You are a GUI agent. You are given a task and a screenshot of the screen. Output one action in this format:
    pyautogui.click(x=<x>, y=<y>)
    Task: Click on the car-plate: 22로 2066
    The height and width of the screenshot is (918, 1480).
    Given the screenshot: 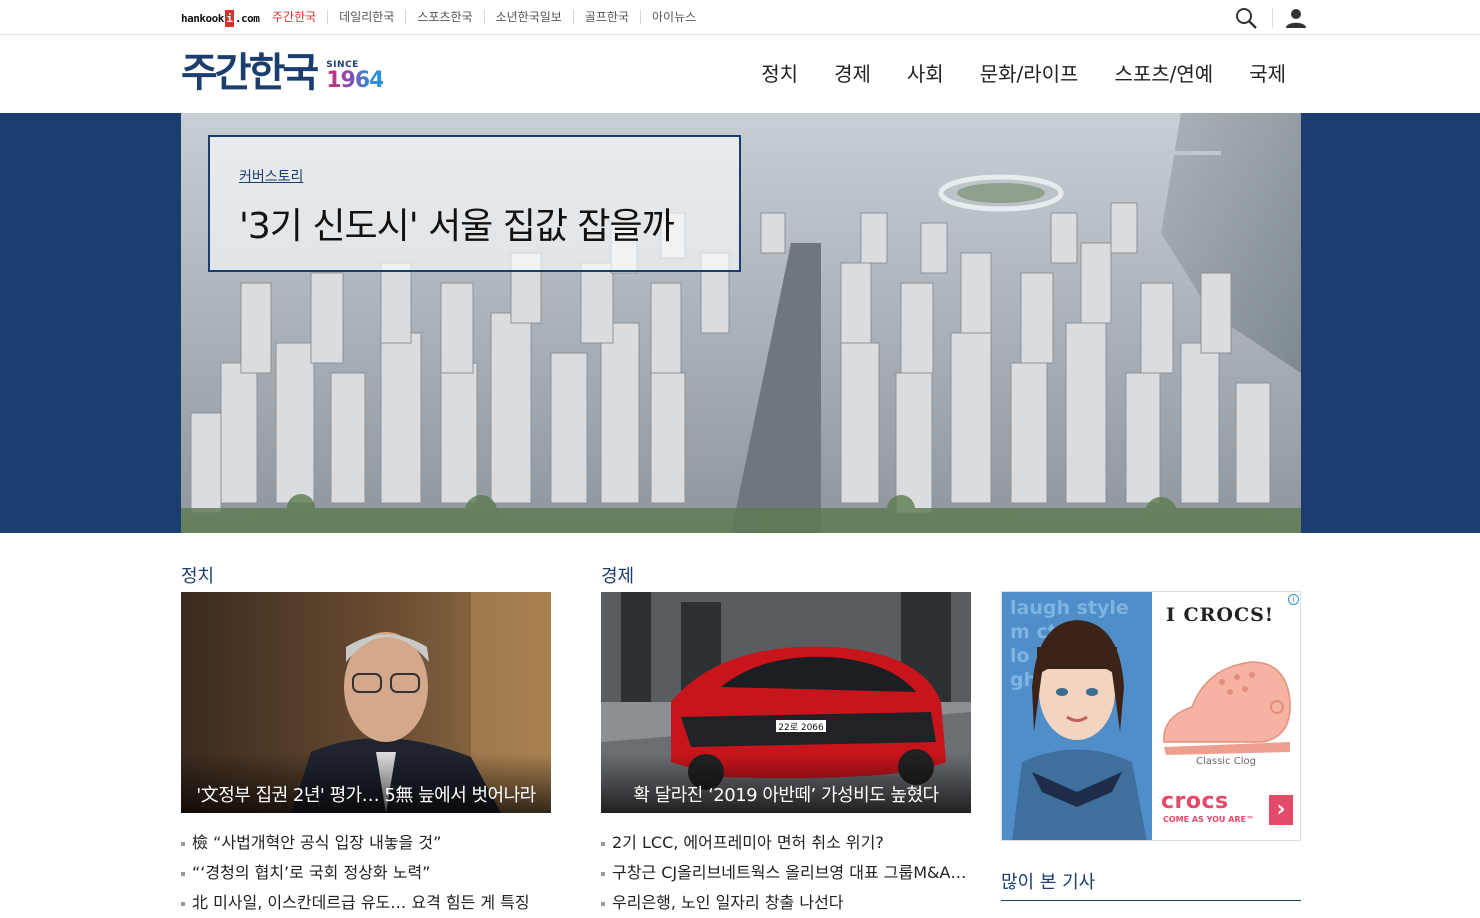 What is the action you would take?
    pyautogui.click(x=801, y=728)
    